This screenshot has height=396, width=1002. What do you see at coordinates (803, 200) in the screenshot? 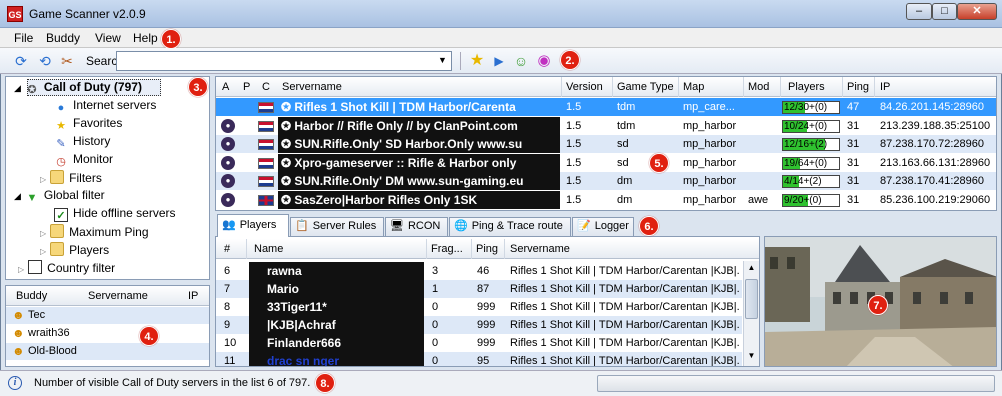
I see `players-count: 9/20+(0)` at bounding box center [803, 200].